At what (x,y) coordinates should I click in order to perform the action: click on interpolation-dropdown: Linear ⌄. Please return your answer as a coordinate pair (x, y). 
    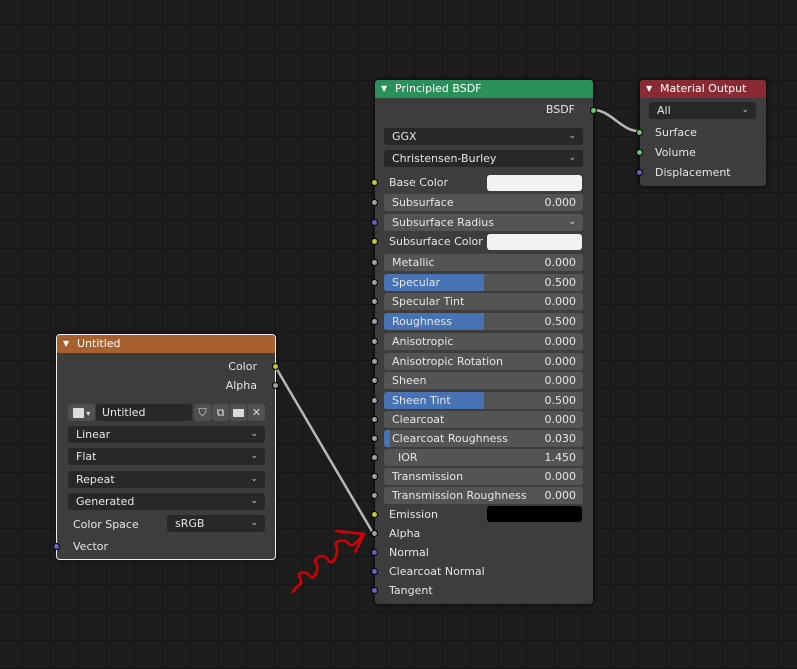
    Looking at the image, I should click on (166, 434).